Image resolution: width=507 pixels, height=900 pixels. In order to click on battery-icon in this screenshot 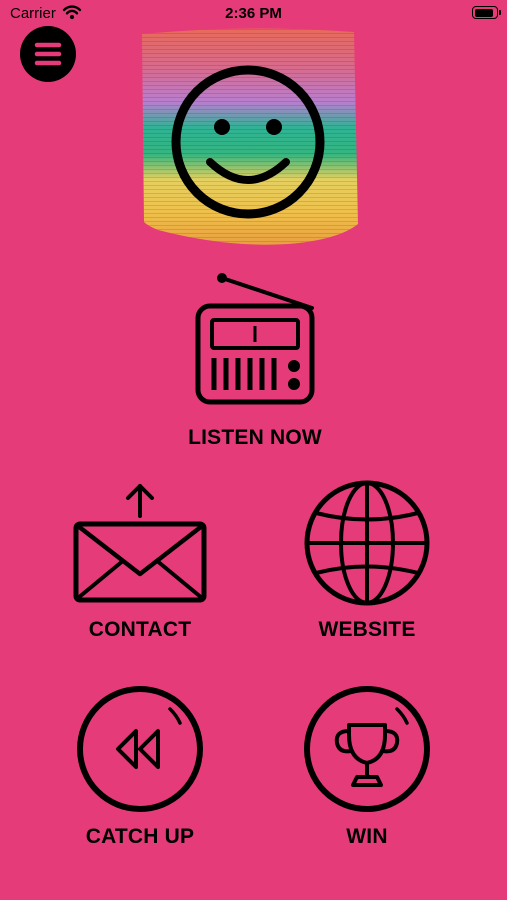, I will do `click(486, 12)`.